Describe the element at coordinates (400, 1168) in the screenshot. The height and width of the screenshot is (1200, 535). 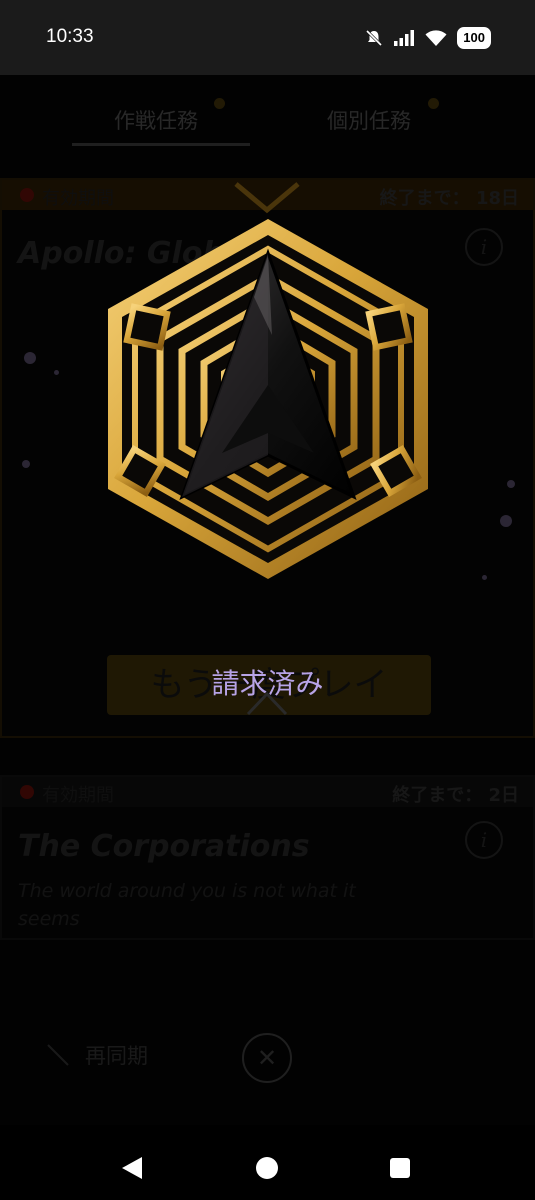
I see `recent-apps-icon` at that location.